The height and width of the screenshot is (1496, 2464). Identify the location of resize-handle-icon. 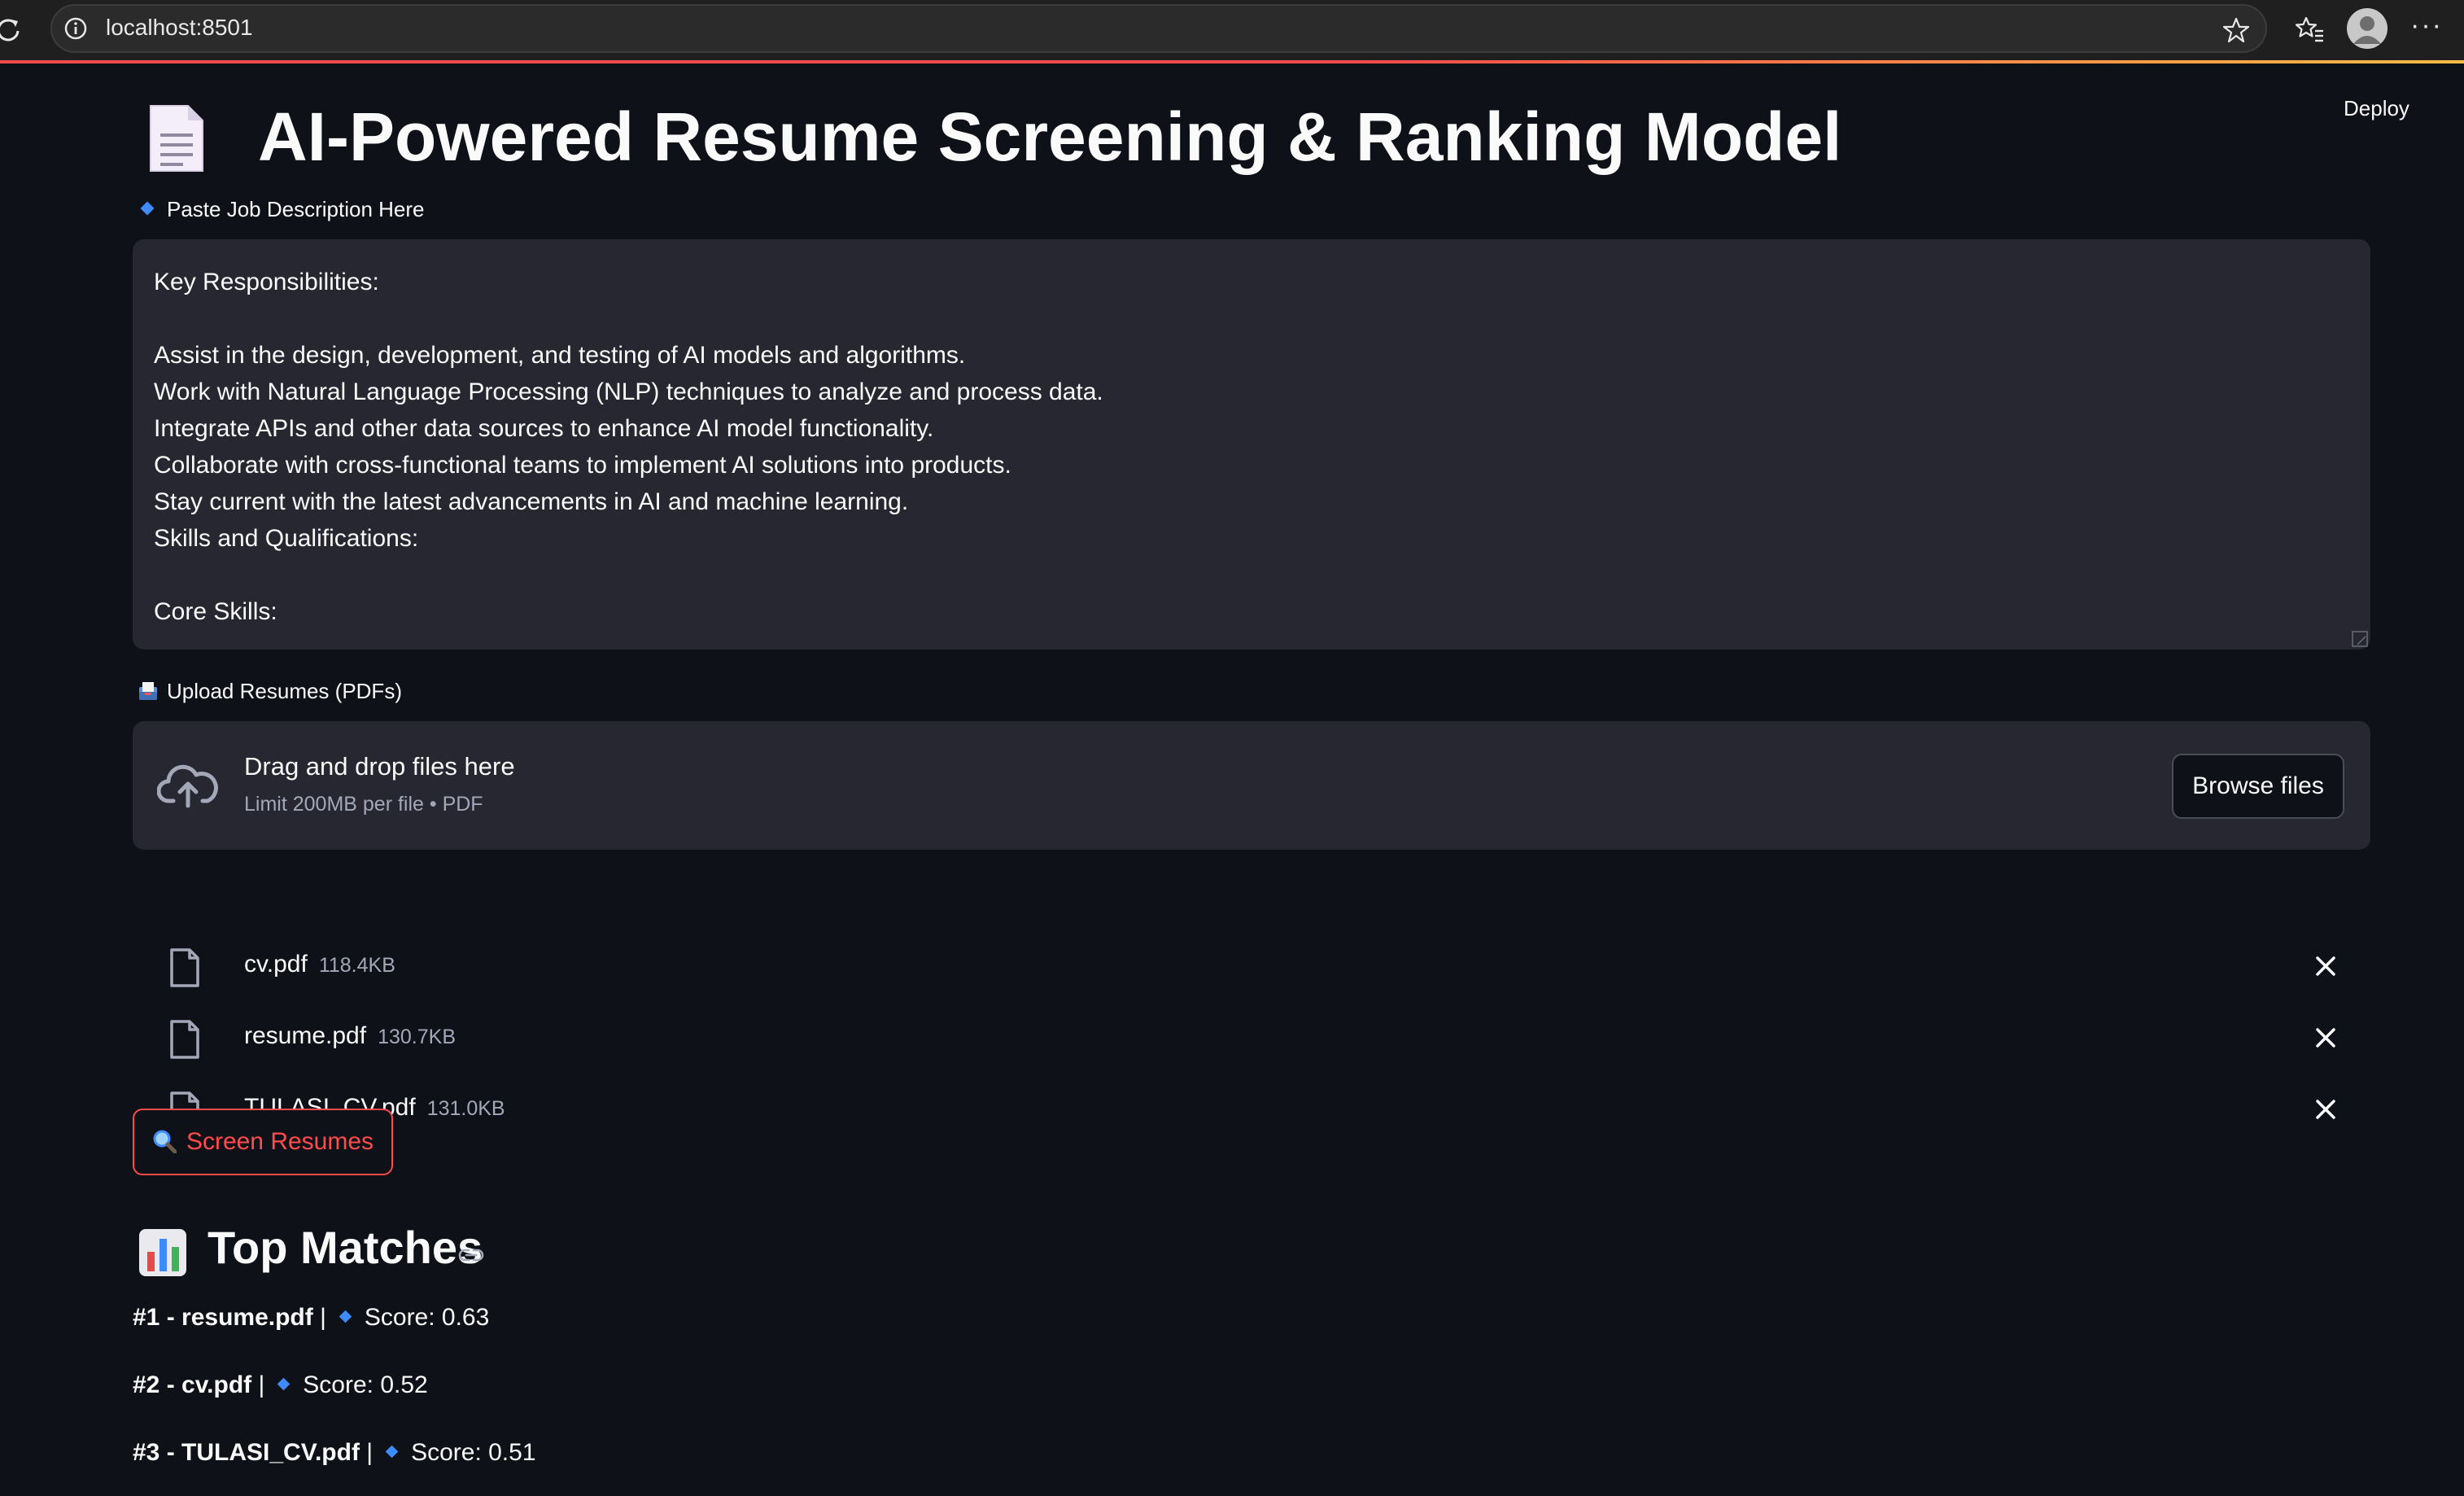
(2360, 639).